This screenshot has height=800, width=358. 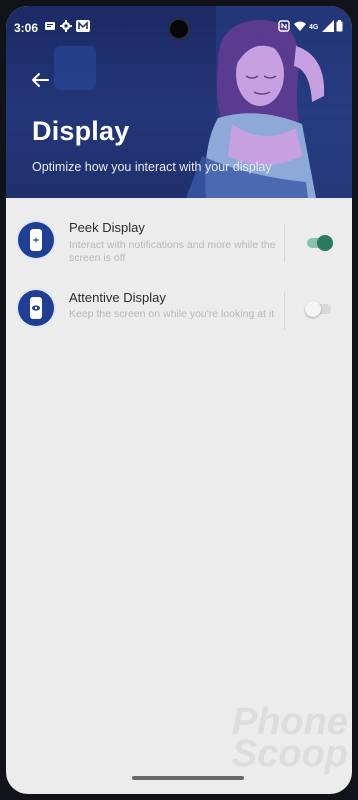 I want to click on home-gesture-bar, so click(x=188, y=778).